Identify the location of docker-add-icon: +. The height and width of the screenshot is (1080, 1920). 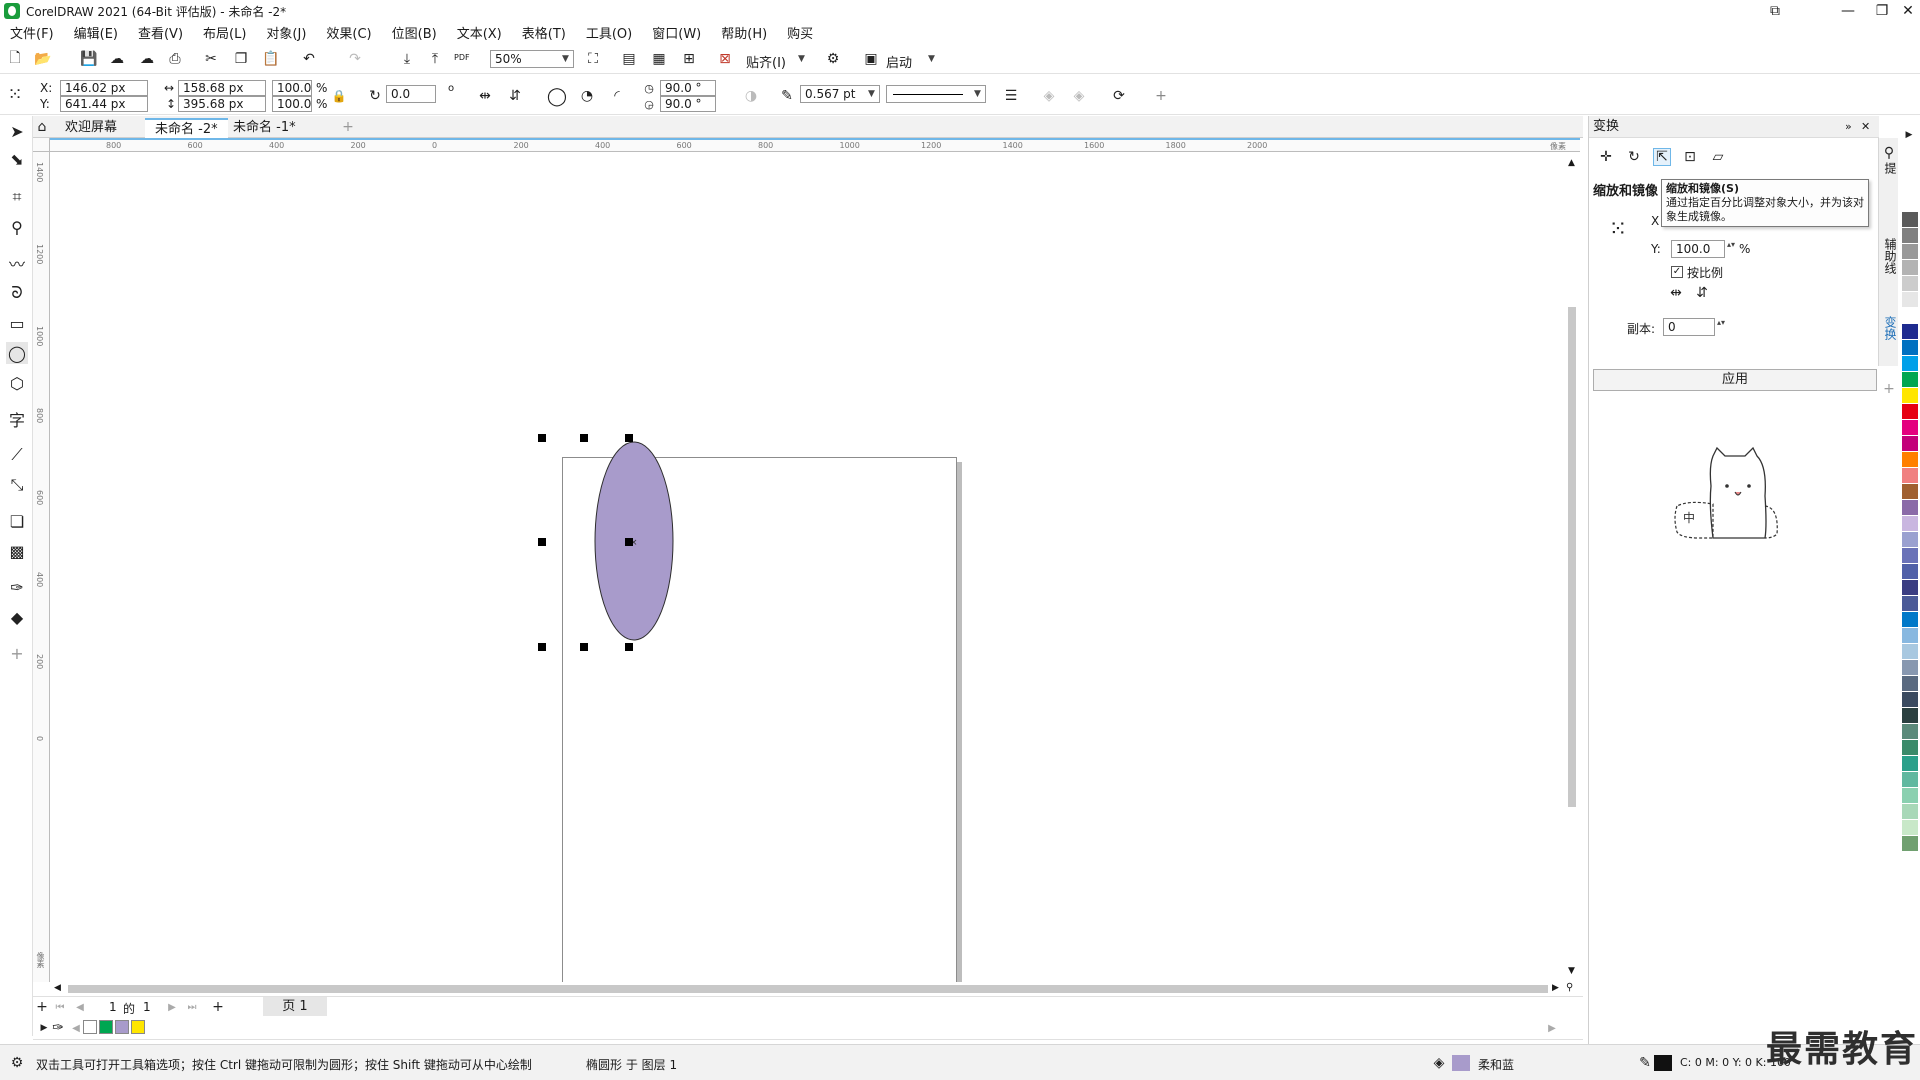
(1889, 389).